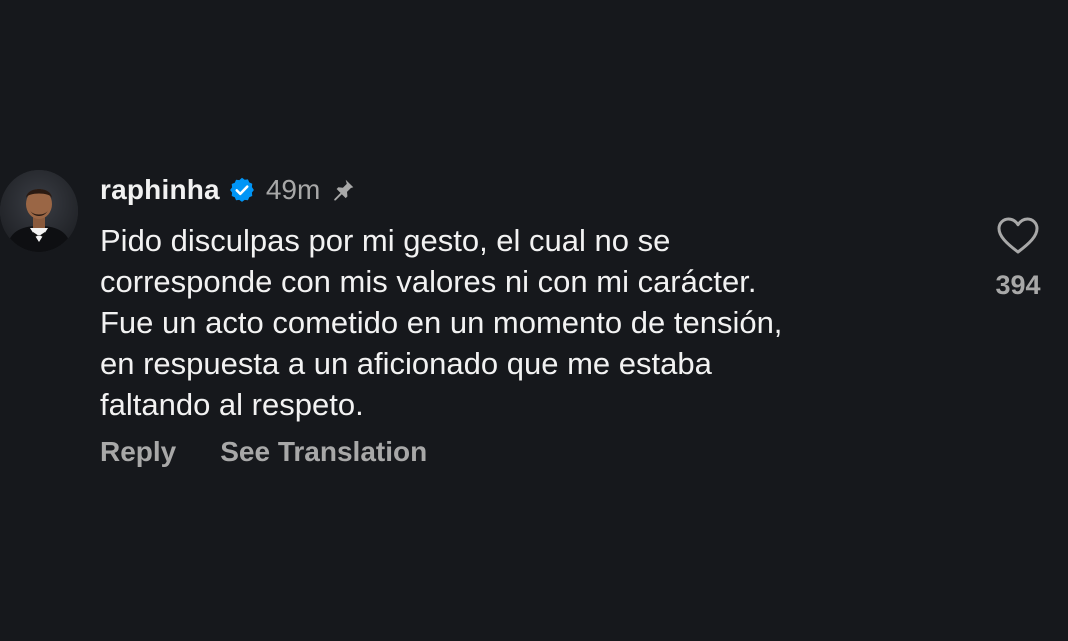 This screenshot has height=641, width=1068. Describe the element at coordinates (343, 190) in the screenshot. I see `pin-icon` at that location.